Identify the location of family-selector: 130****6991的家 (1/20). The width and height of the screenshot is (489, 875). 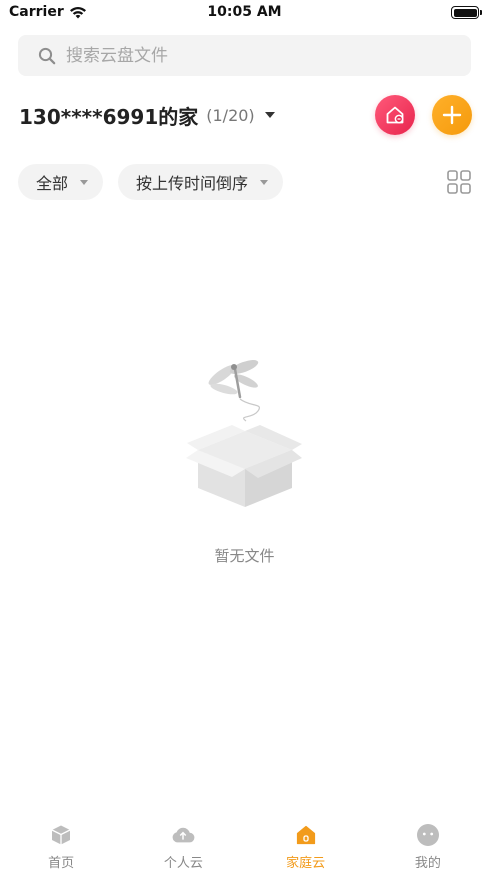
(147, 115).